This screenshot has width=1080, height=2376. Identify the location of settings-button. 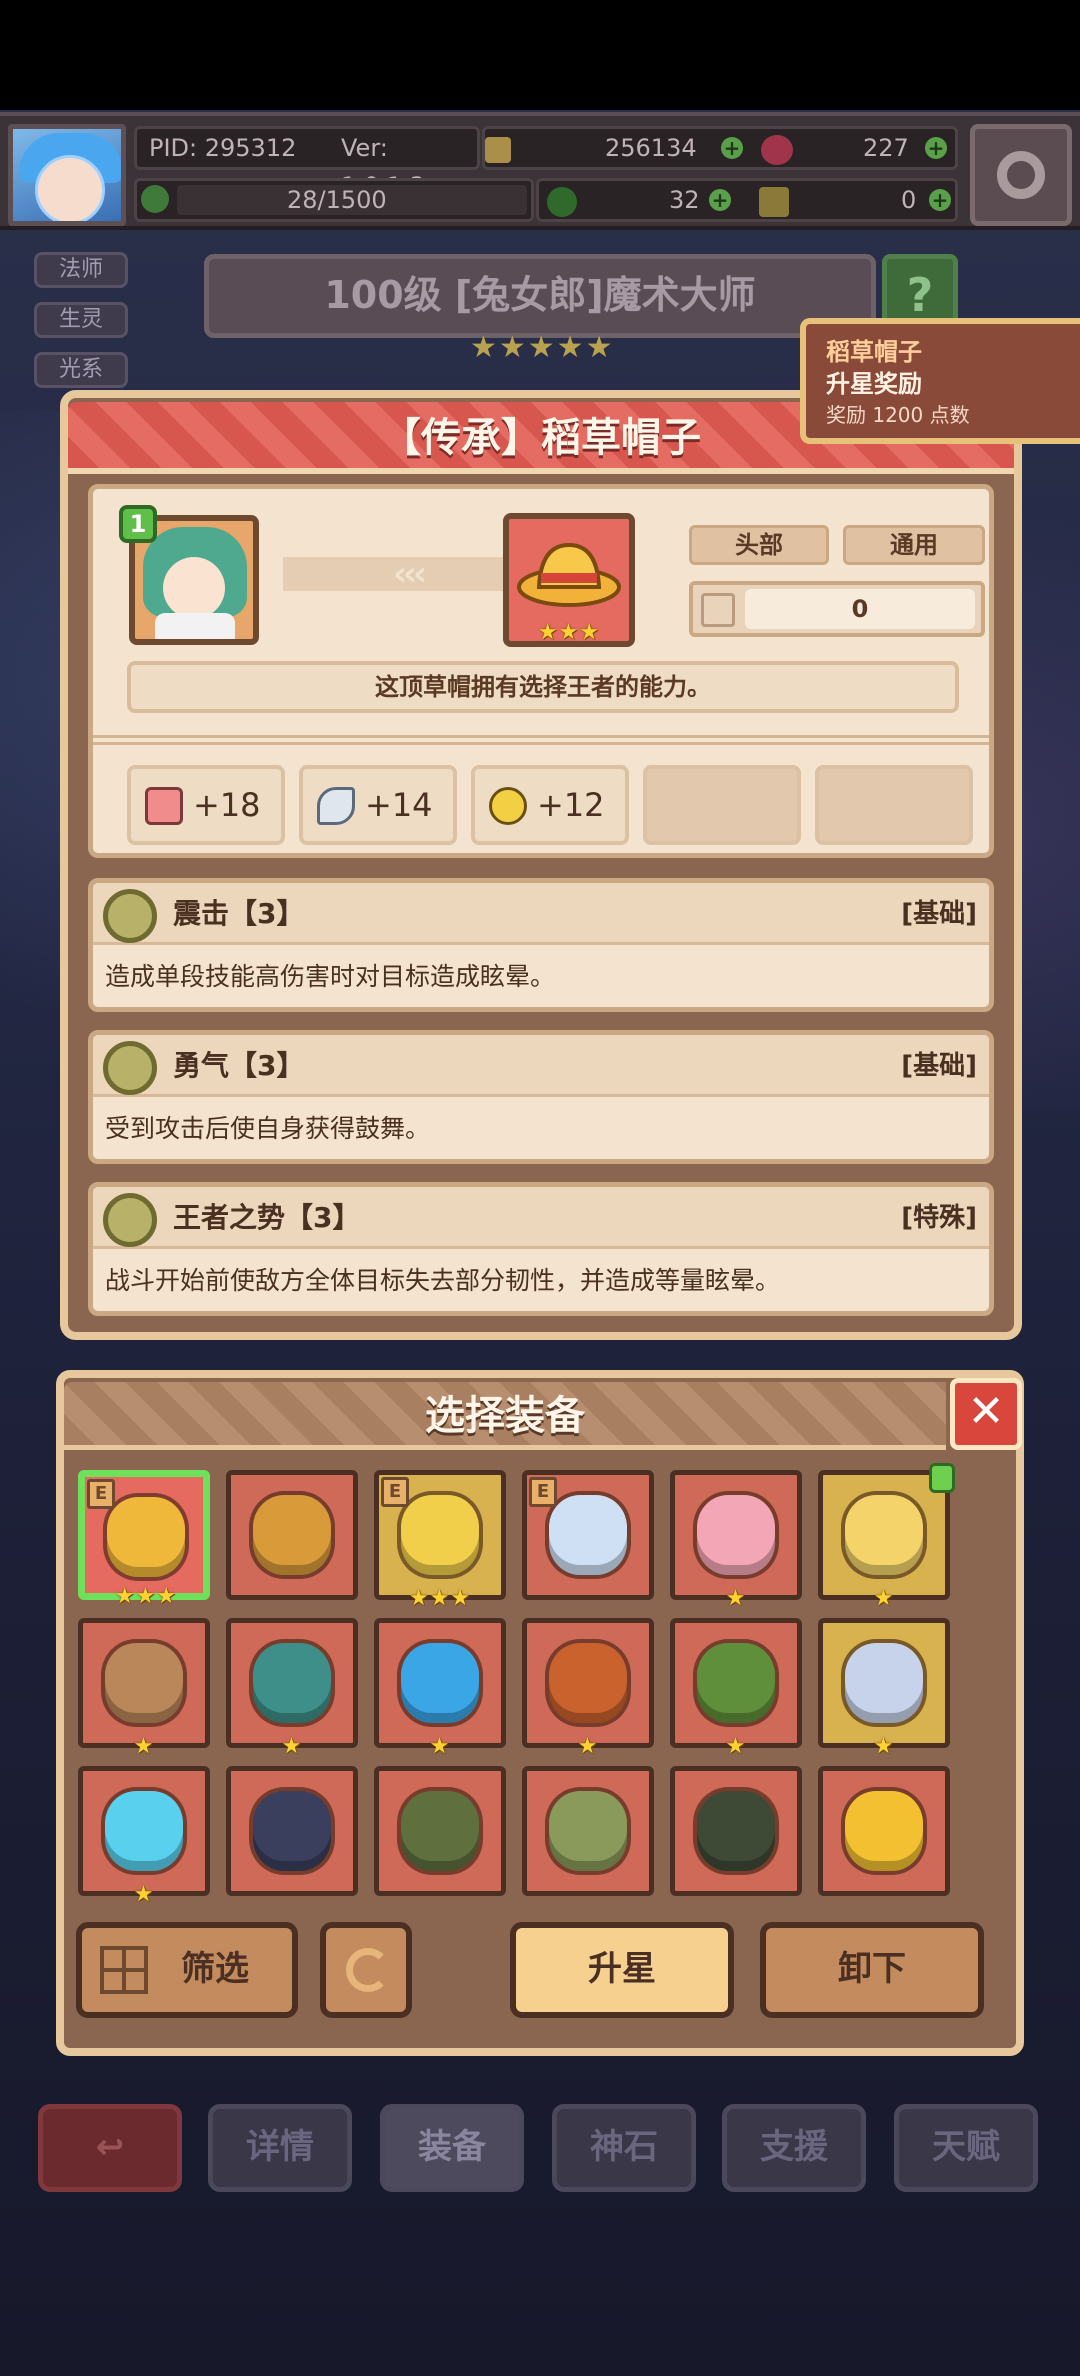
(1021, 175).